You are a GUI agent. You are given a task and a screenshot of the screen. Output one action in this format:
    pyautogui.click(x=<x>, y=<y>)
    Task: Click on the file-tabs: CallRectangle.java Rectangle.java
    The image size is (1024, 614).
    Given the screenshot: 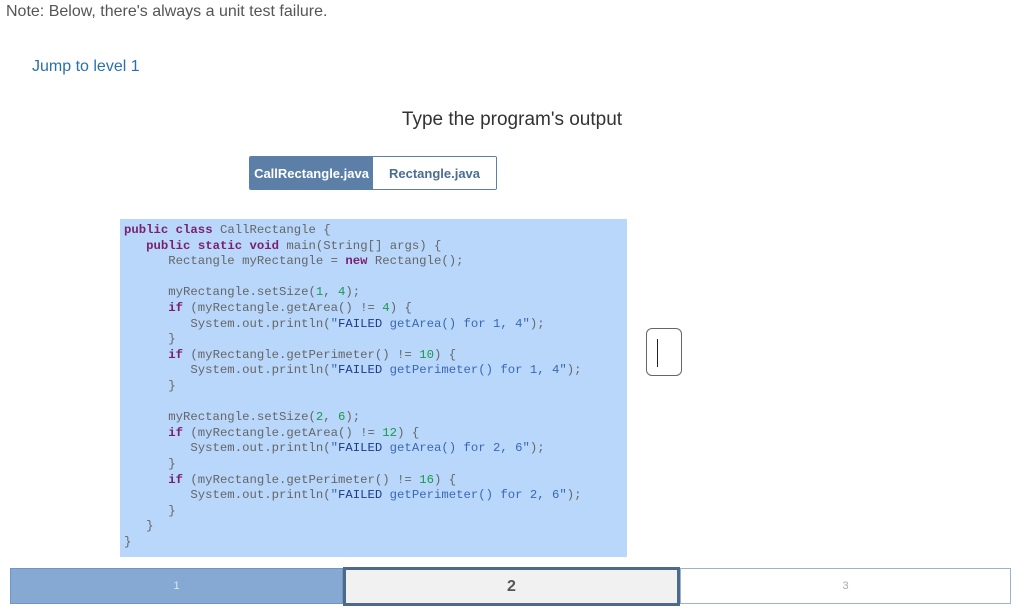 What is the action you would take?
    pyautogui.click(x=373, y=173)
    